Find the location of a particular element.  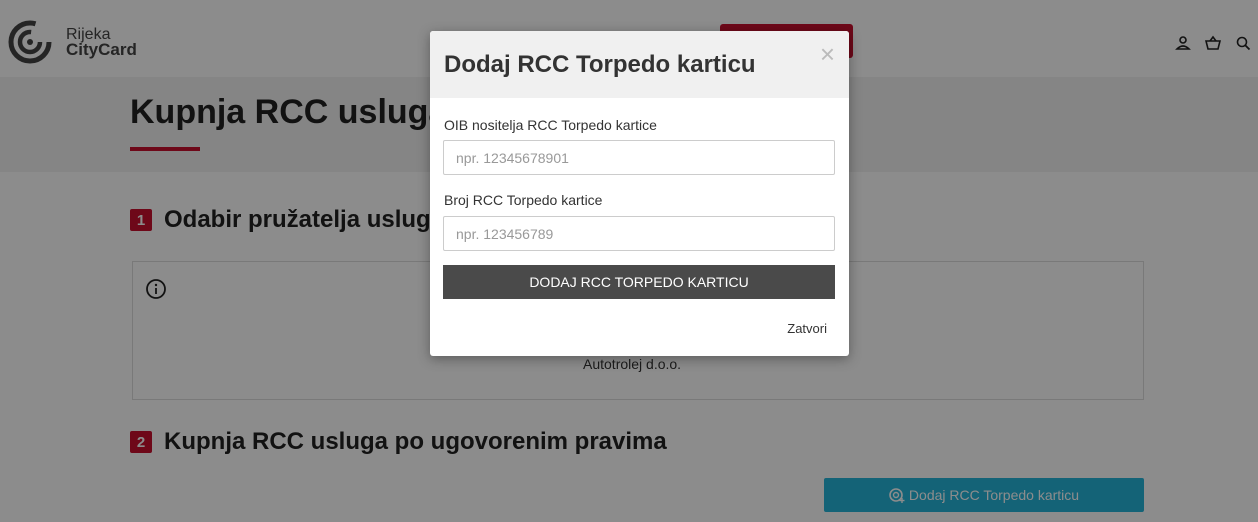

close-icon: × is located at coordinates (827, 54).